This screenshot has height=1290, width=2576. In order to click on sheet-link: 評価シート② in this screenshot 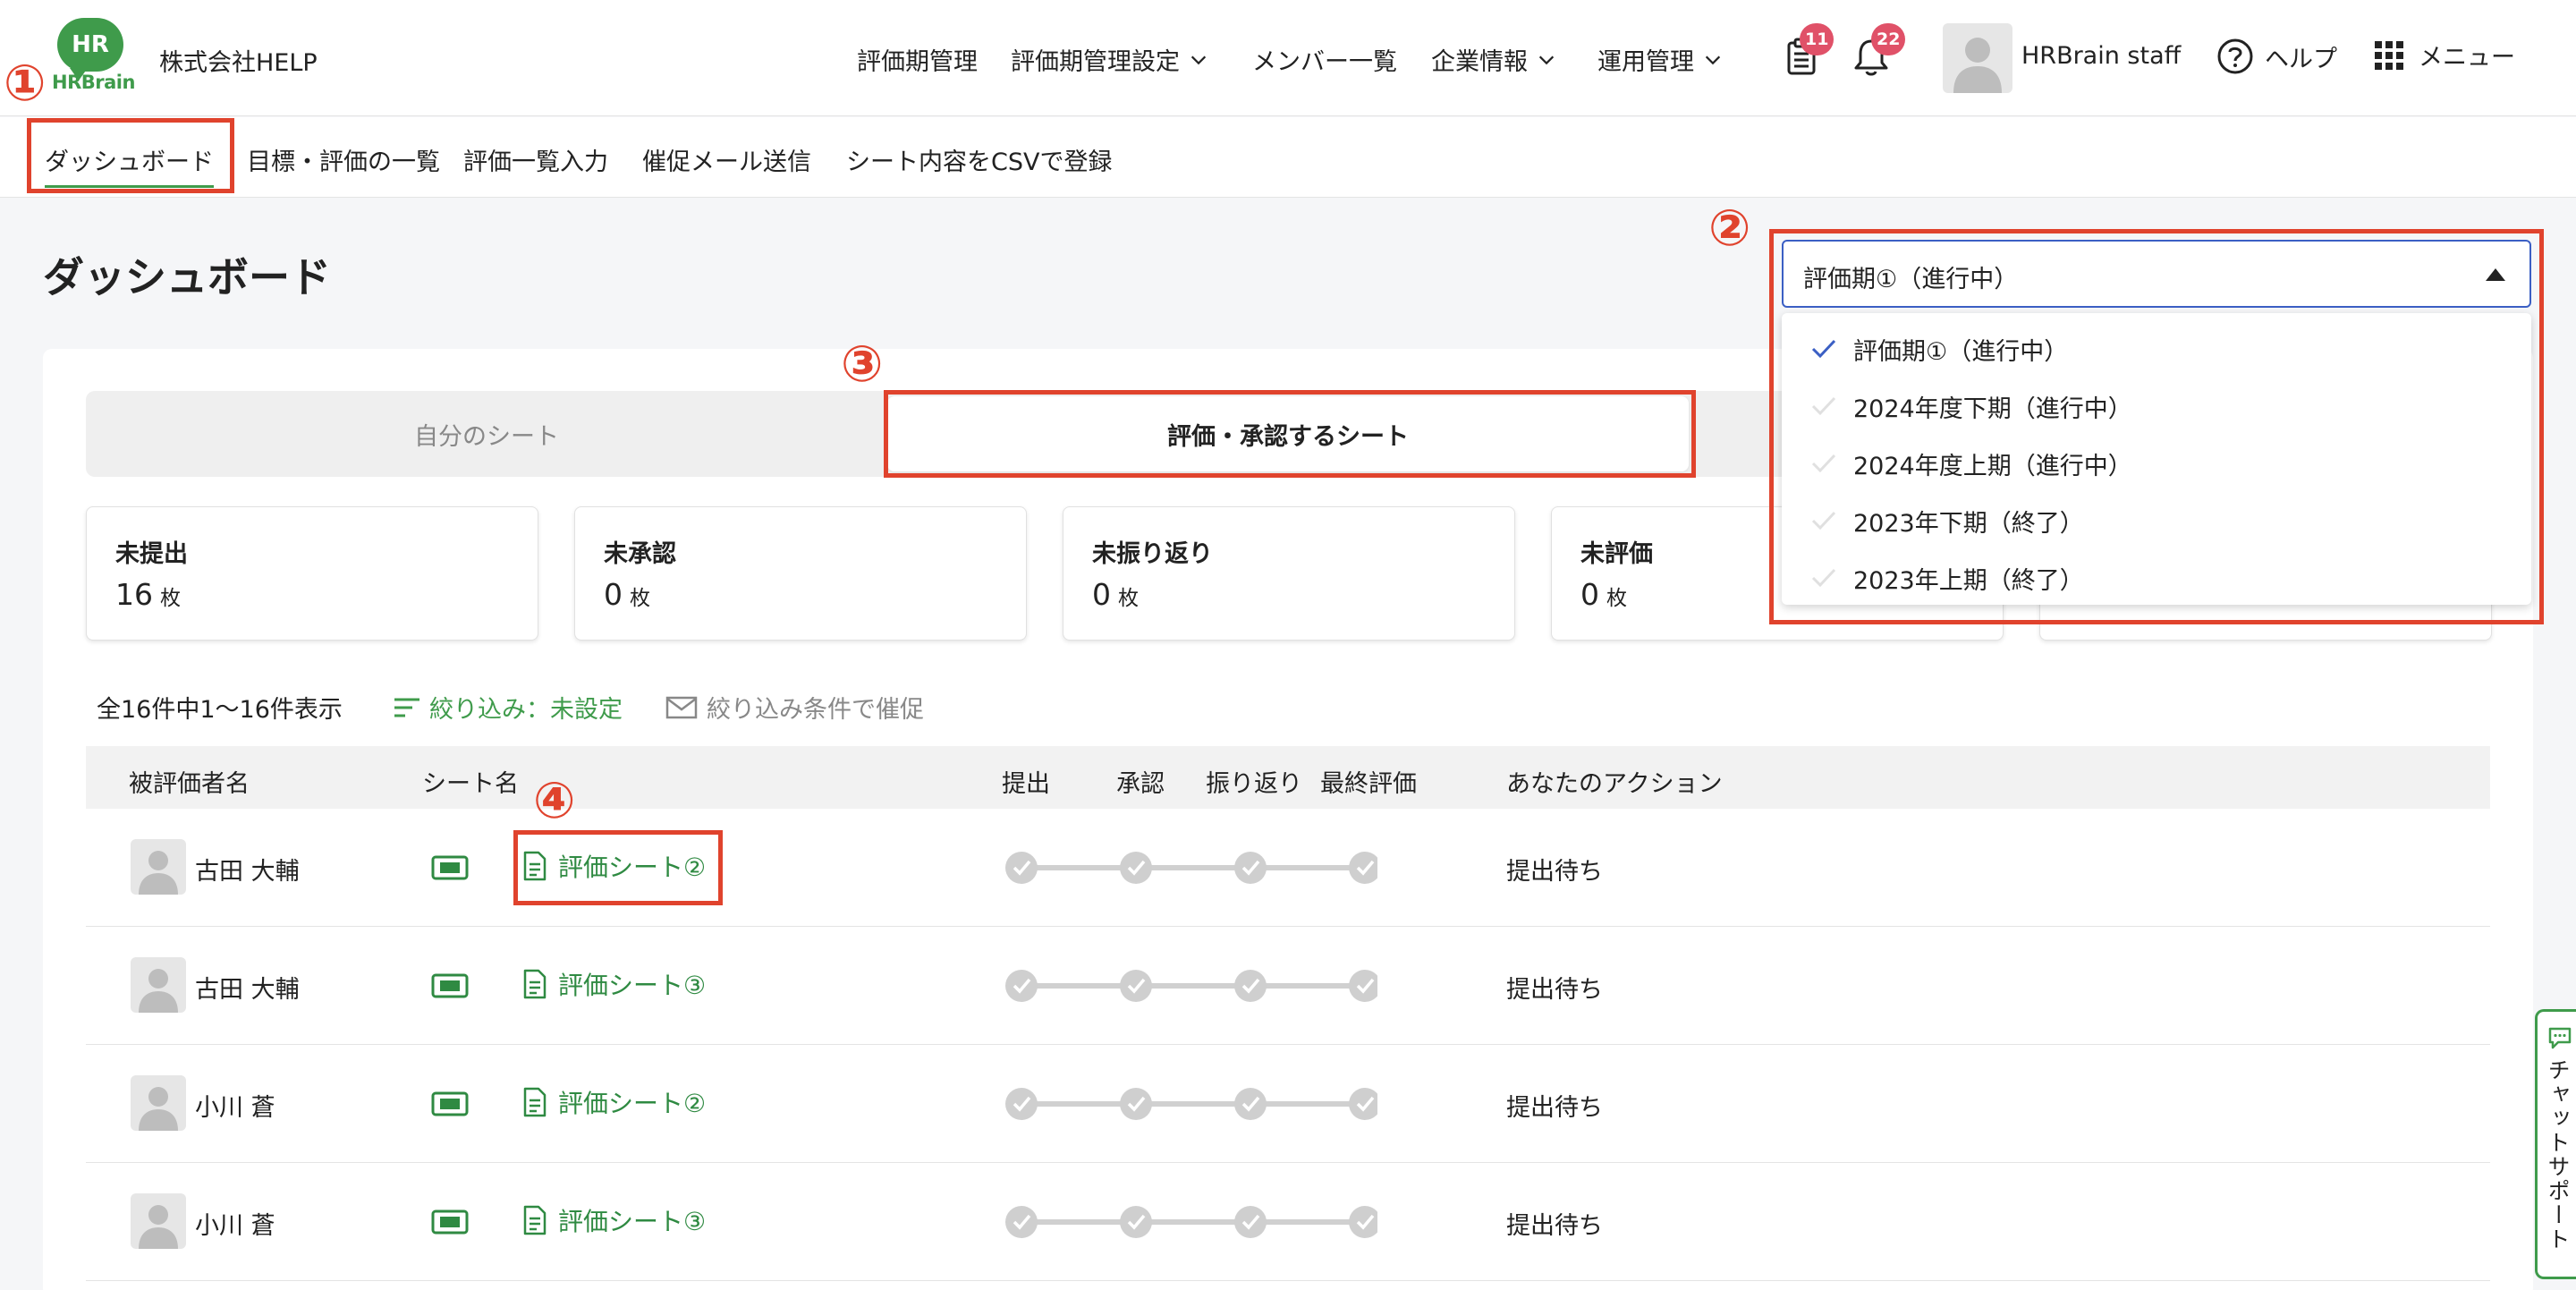, I will do `click(614, 1102)`.